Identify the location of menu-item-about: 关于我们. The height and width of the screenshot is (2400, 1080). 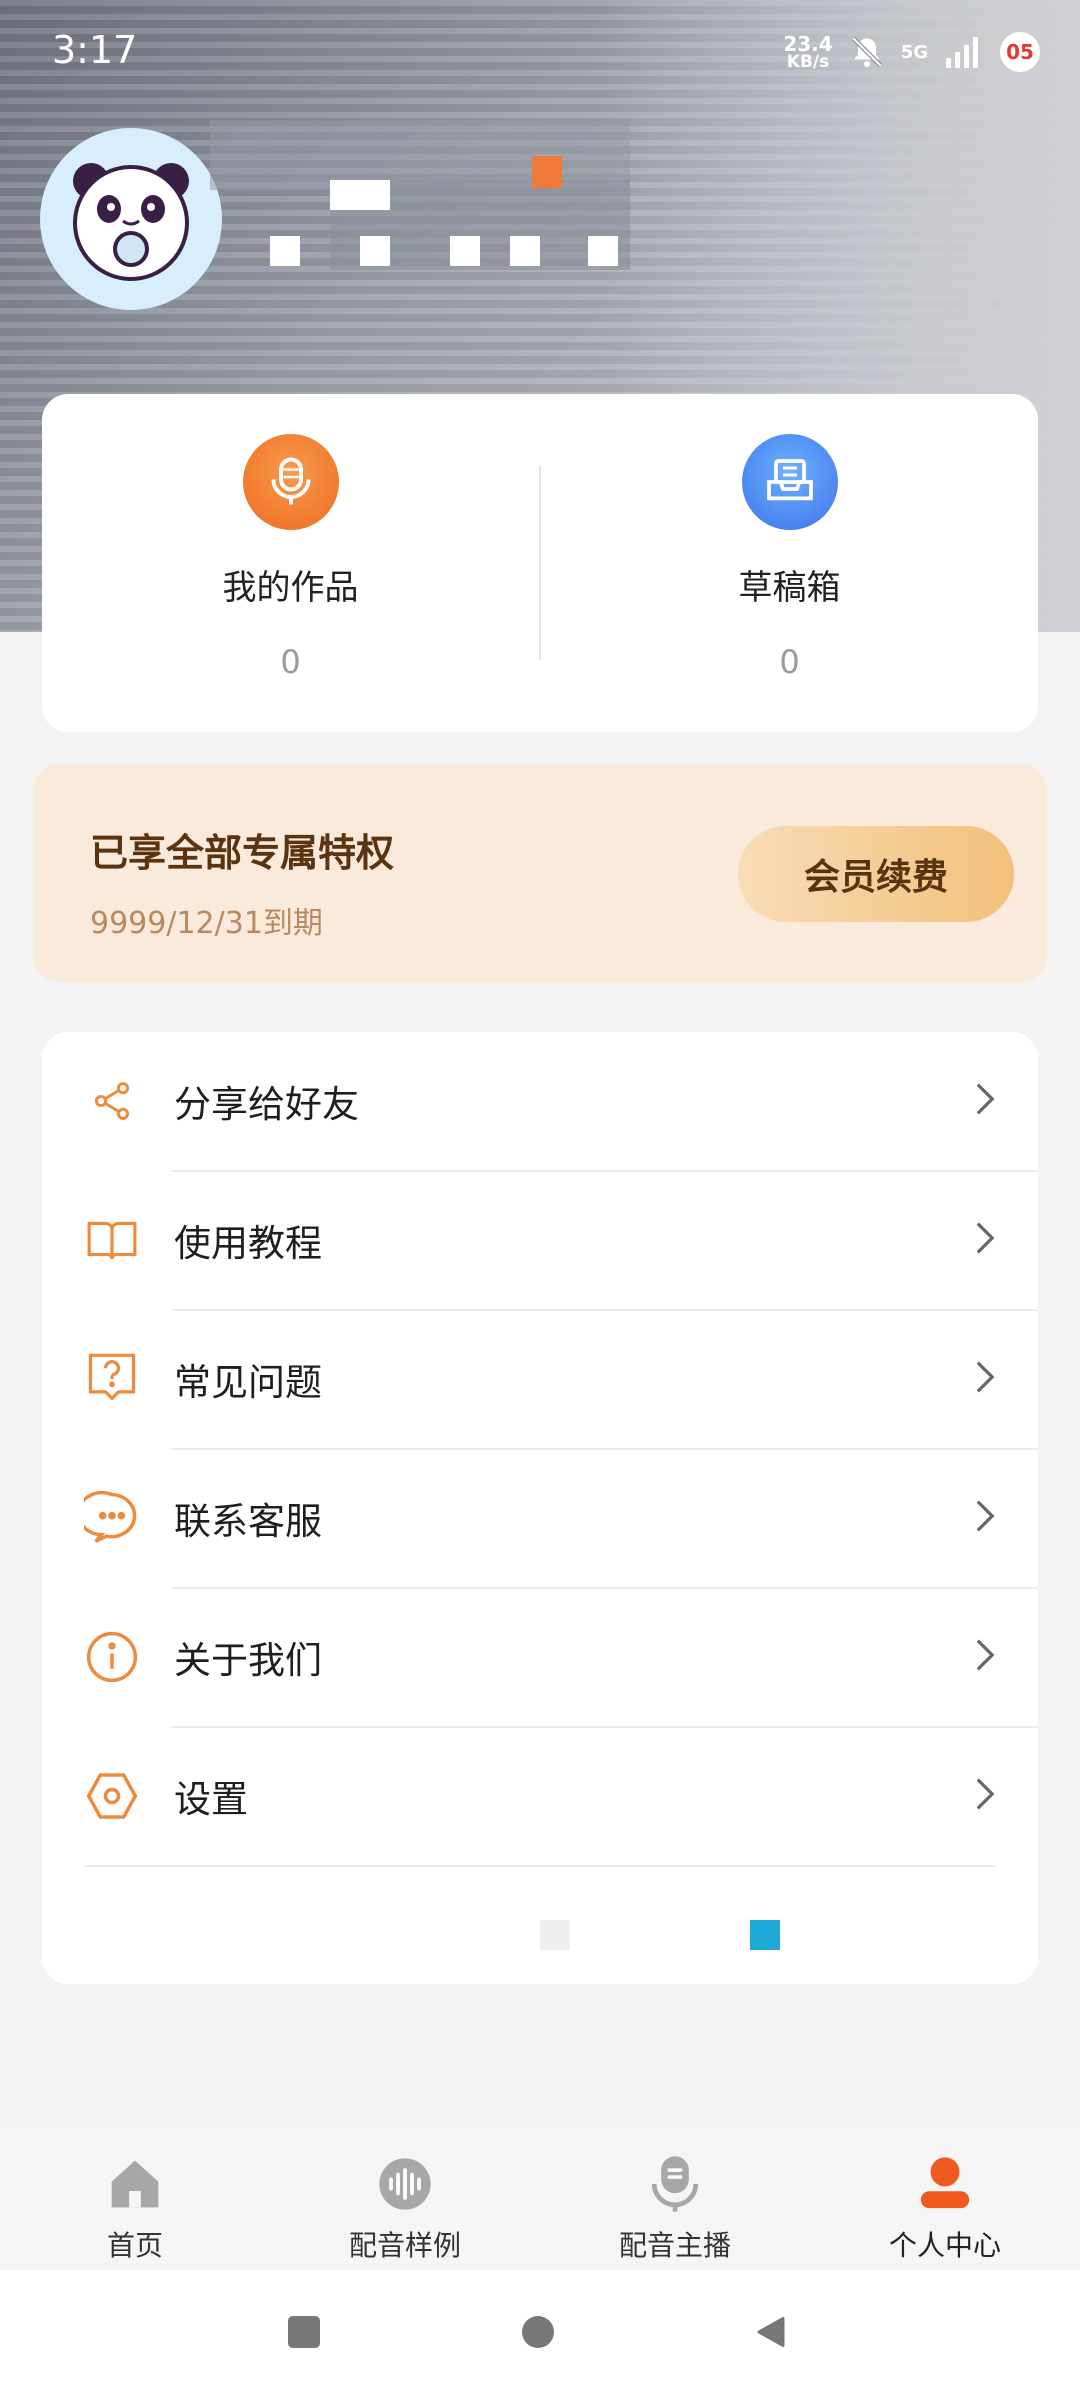
(540, 1657).